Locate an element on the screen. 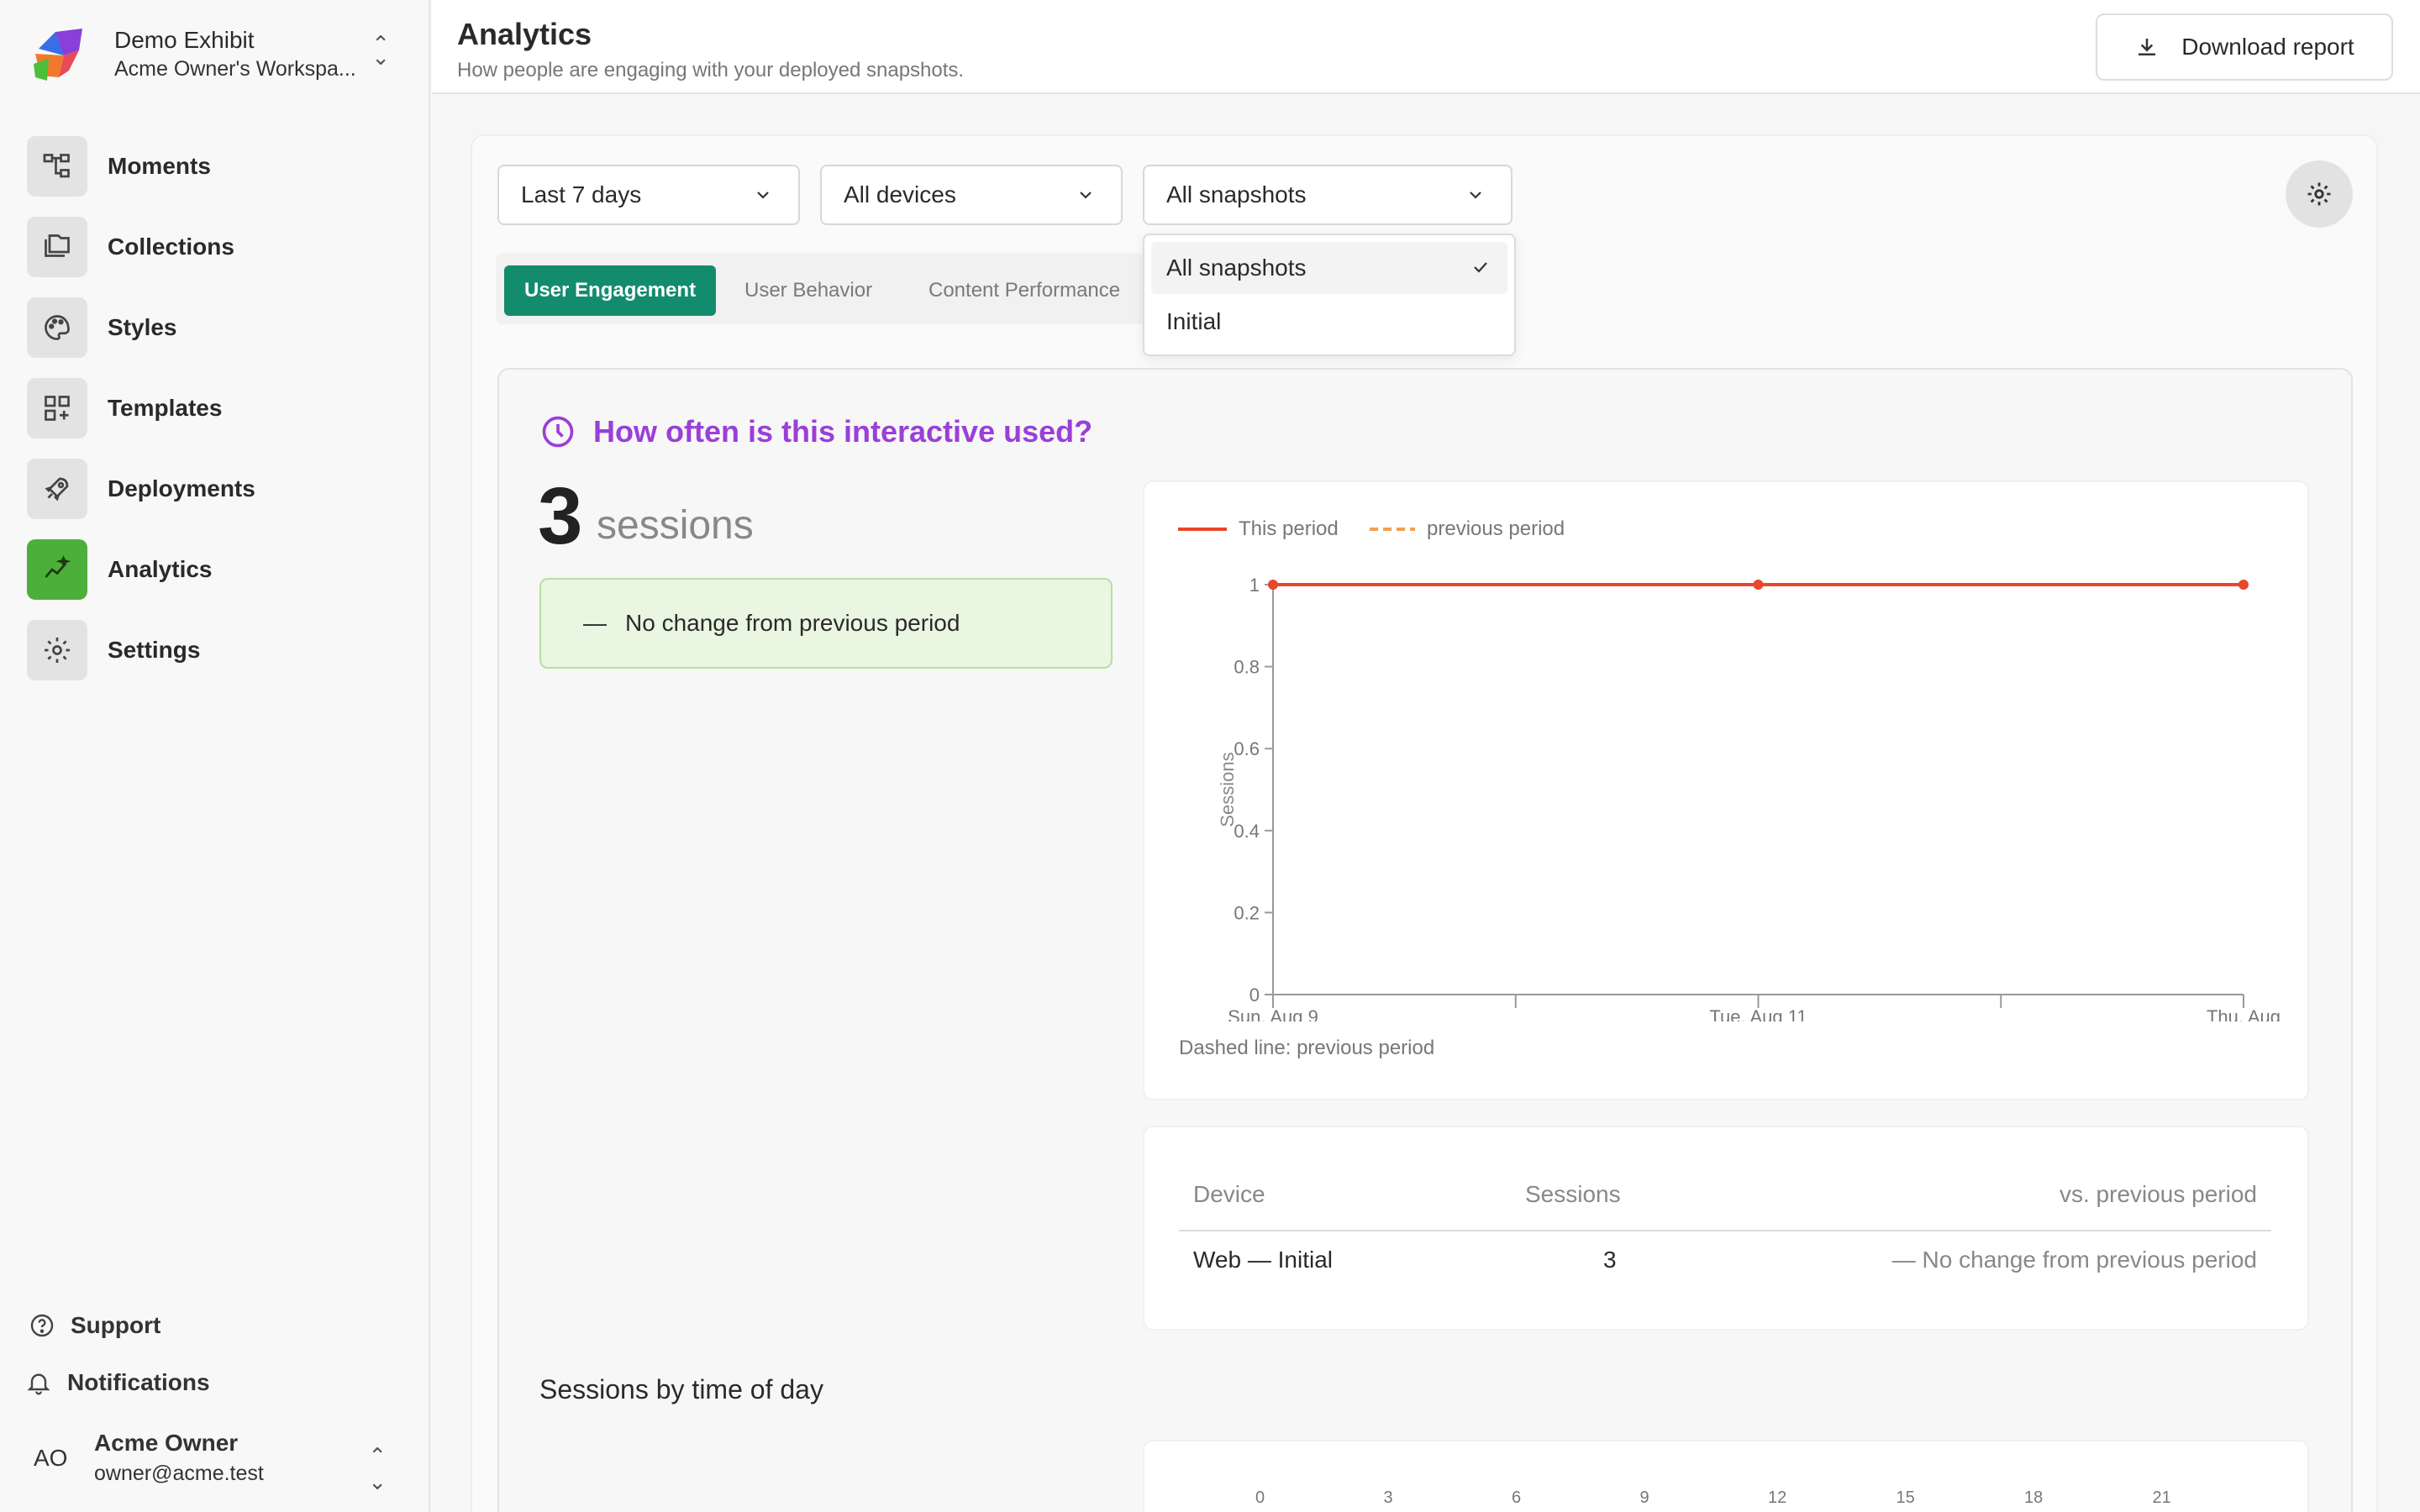 This screenshot has width=2420, height=1512. option-label: Initial is located at coordinates (1194, 321).